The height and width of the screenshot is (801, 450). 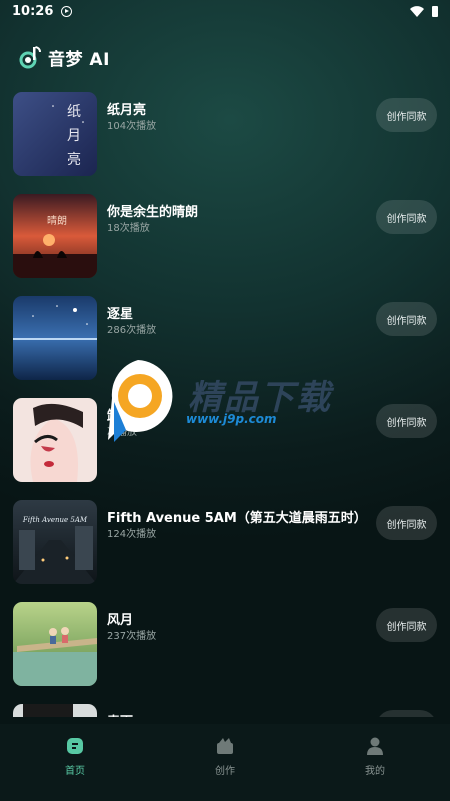 I want to click on cover-image-opera-face, so click(x=55, y=440).